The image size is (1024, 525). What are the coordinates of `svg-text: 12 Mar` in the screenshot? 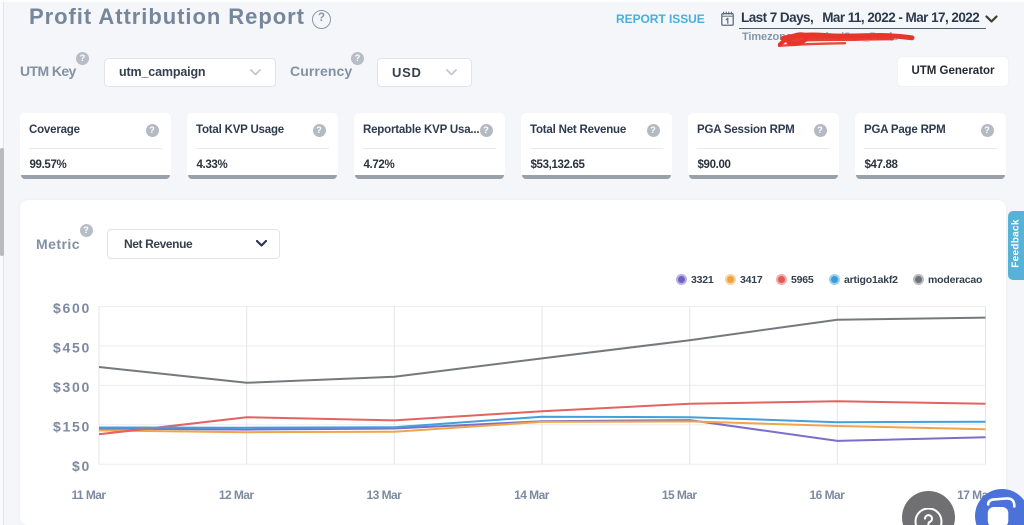 It's located at (237, 495).